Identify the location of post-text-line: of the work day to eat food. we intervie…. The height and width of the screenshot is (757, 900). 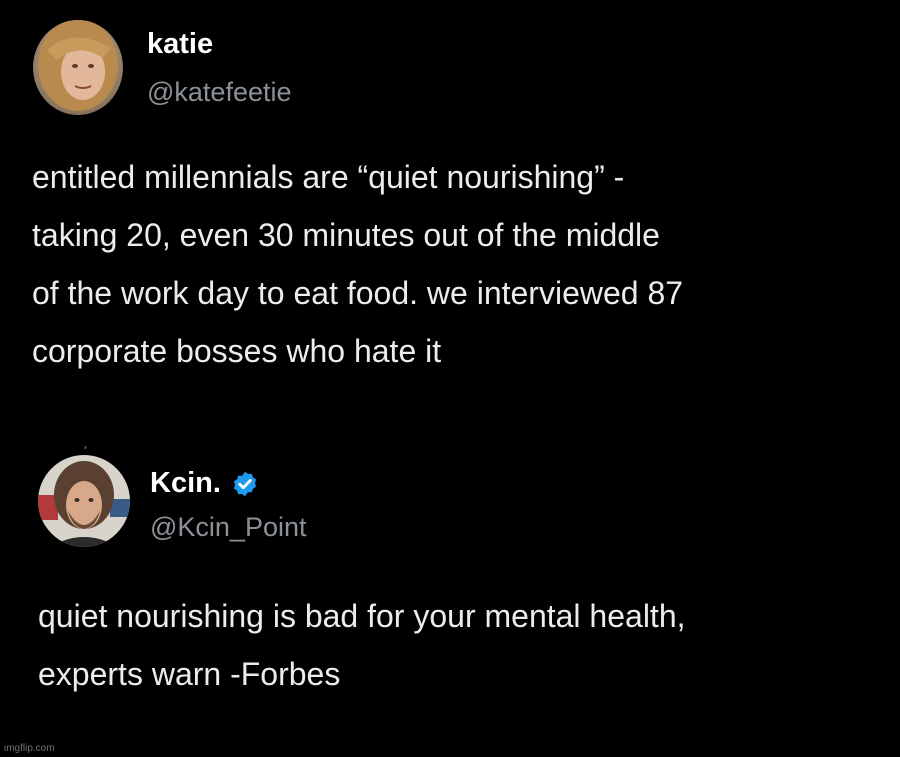
(358, 293).